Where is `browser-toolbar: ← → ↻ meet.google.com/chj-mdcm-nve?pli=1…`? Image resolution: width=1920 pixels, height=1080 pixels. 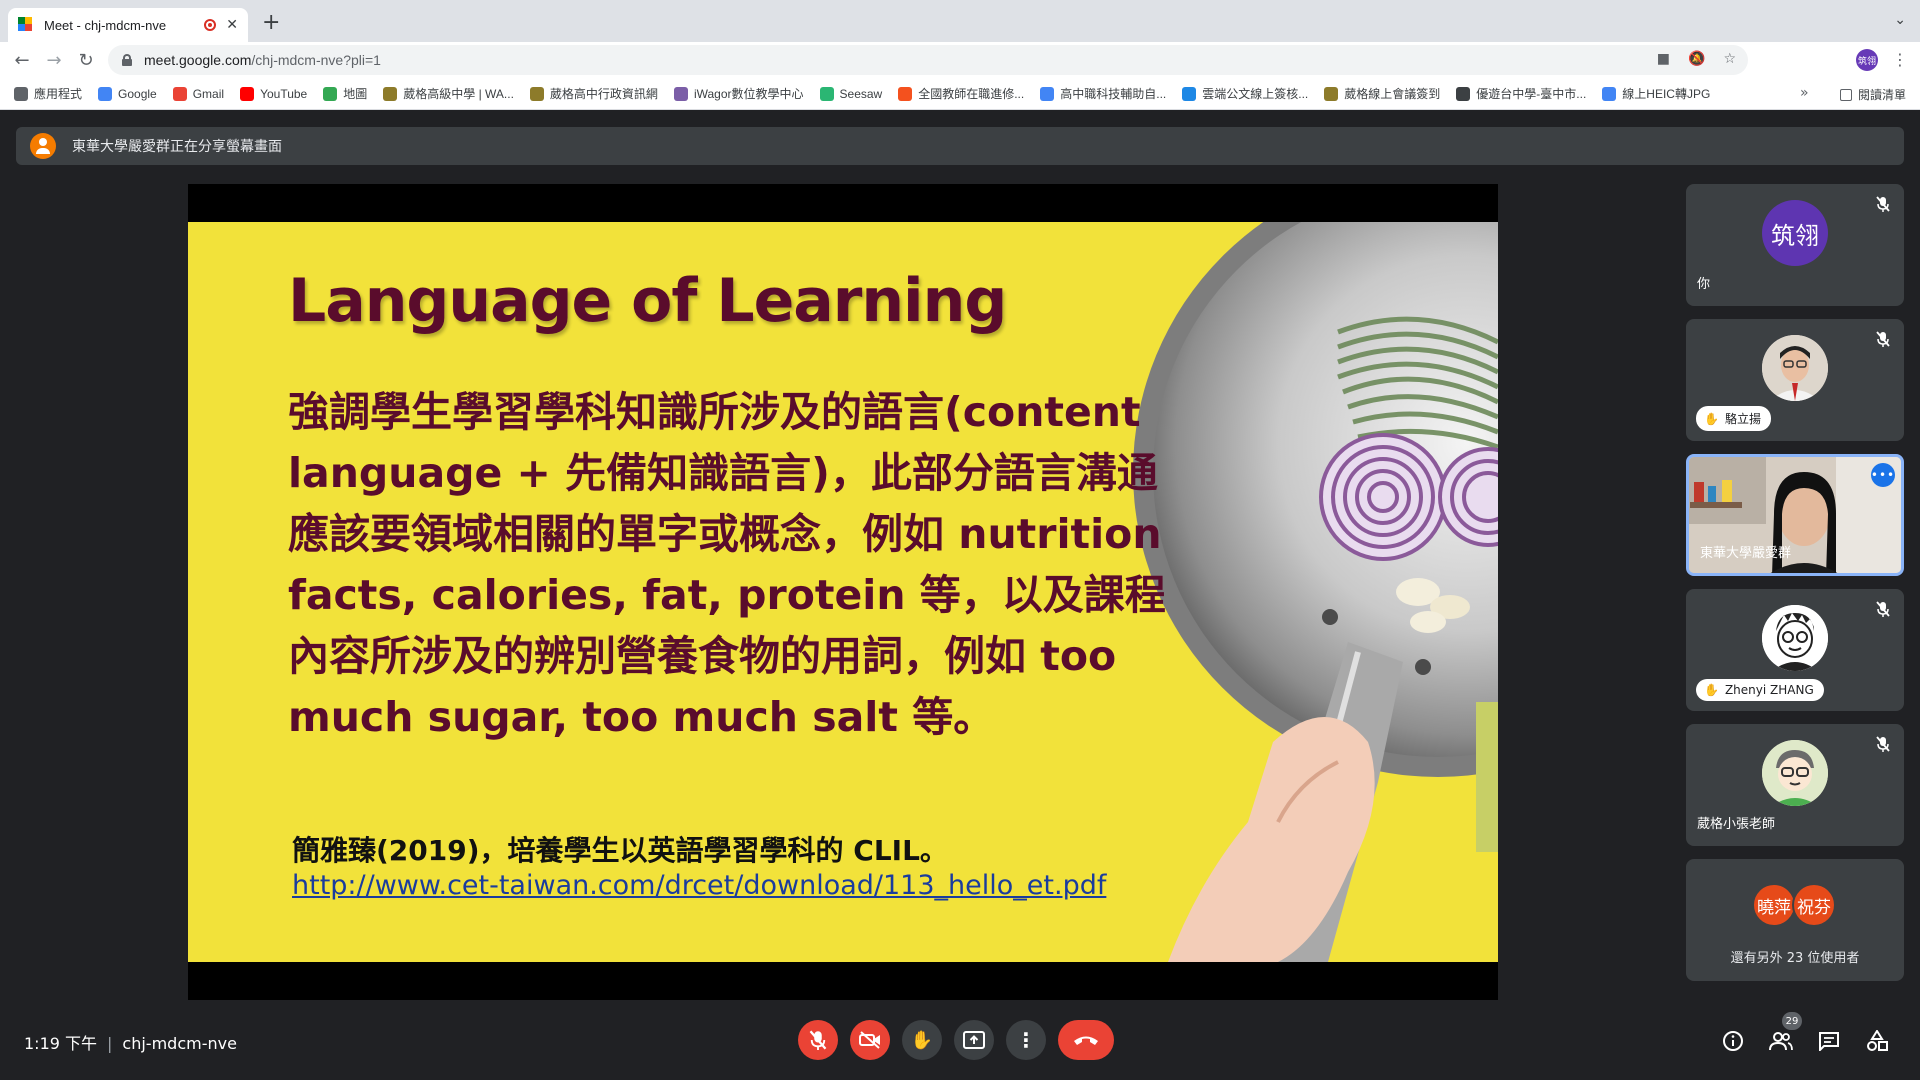 browser-toolbar: ← → ↻ meet.google.com/chj-mdcm-nve?pli=1… is located at coordinates (960, 60).